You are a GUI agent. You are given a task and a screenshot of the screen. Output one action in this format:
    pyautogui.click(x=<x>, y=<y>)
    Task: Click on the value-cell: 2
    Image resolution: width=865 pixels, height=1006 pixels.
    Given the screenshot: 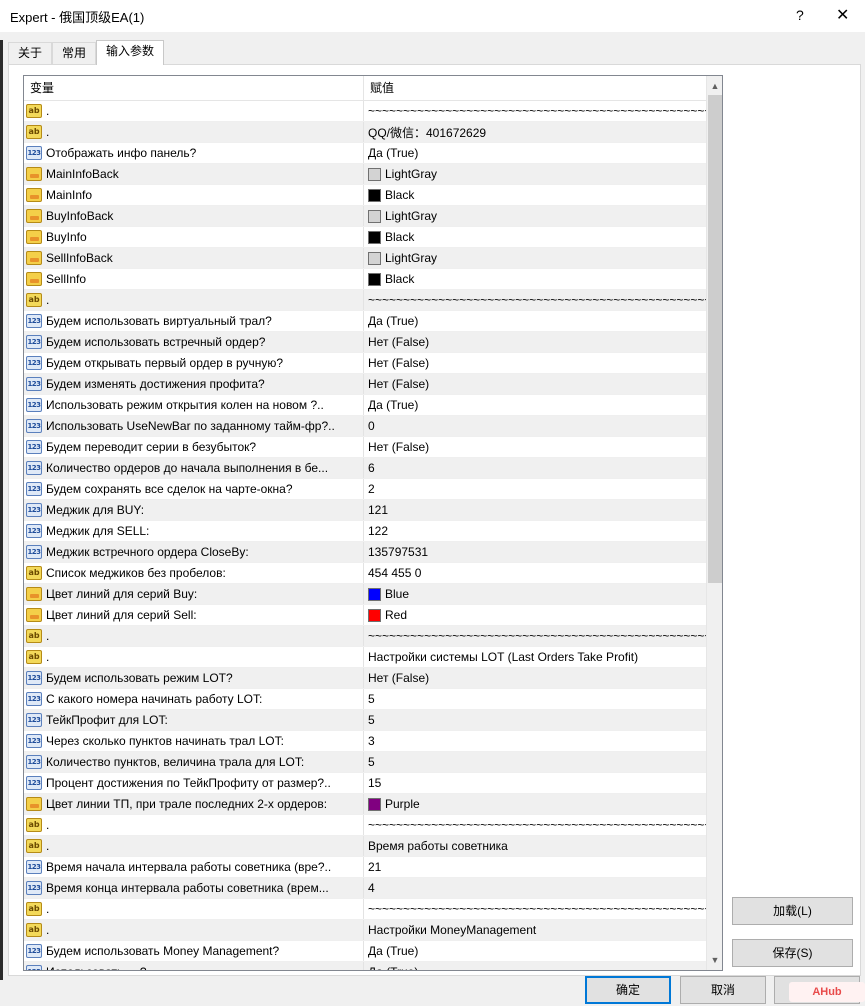 What is the action you would take?
    pyautogui.click(x=535, y=489)
    